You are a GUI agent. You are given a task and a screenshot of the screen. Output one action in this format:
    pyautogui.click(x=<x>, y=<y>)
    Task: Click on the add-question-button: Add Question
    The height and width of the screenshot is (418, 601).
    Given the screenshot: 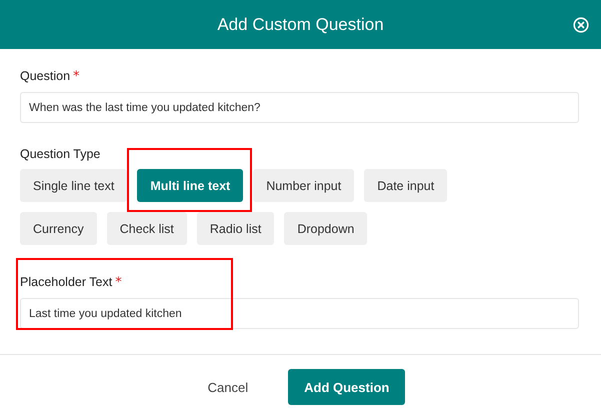 What is the action you would take?
    pyautogui.click(x=347, y=387)
    